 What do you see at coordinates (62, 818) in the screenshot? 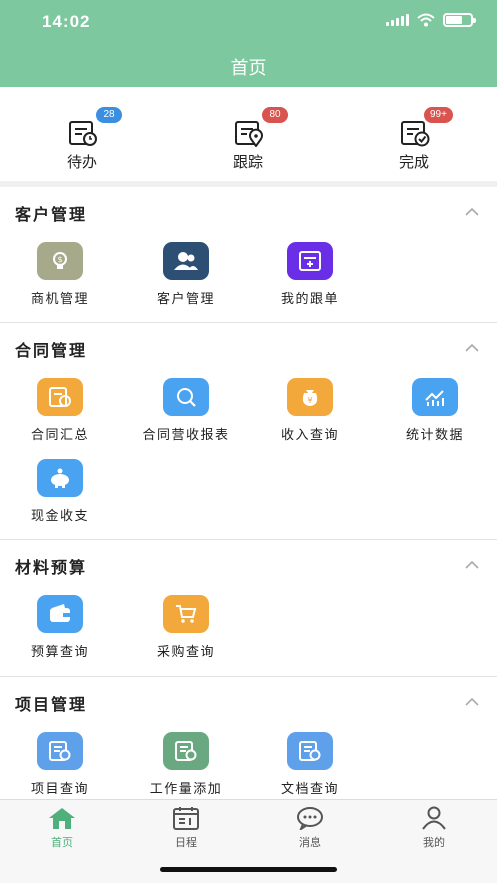
I see `home-icon` at bounding box center [62, 818].